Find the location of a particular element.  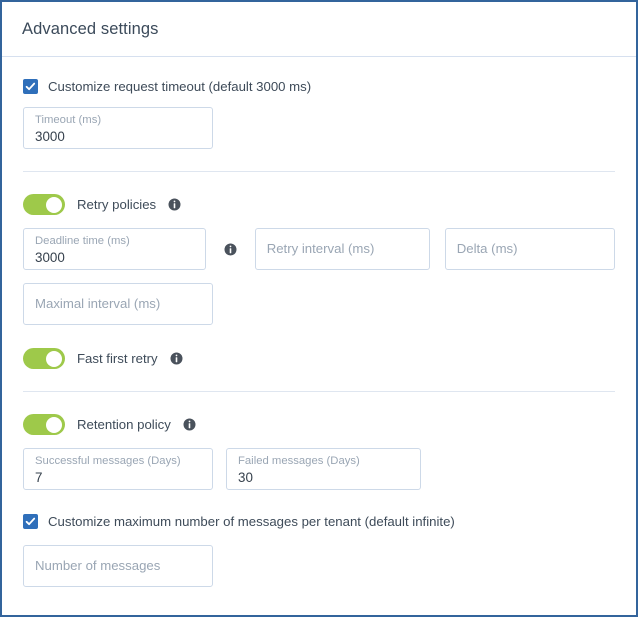

timeout-field-value: 3000 is located at coordinates (50, 136).